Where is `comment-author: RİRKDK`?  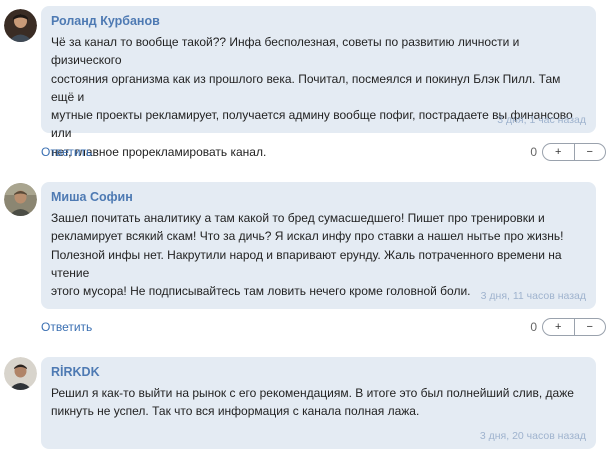
comment-author: RİRKDK is located at coordinates (318, 372).